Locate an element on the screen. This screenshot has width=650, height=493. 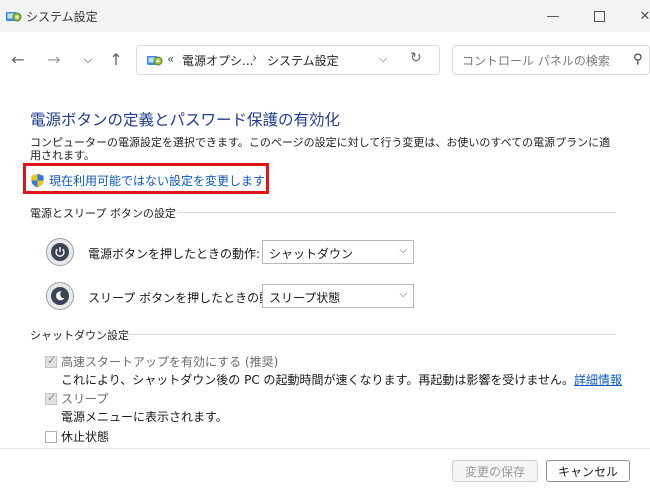
back-button: ← is located at coordinates (18, 59).